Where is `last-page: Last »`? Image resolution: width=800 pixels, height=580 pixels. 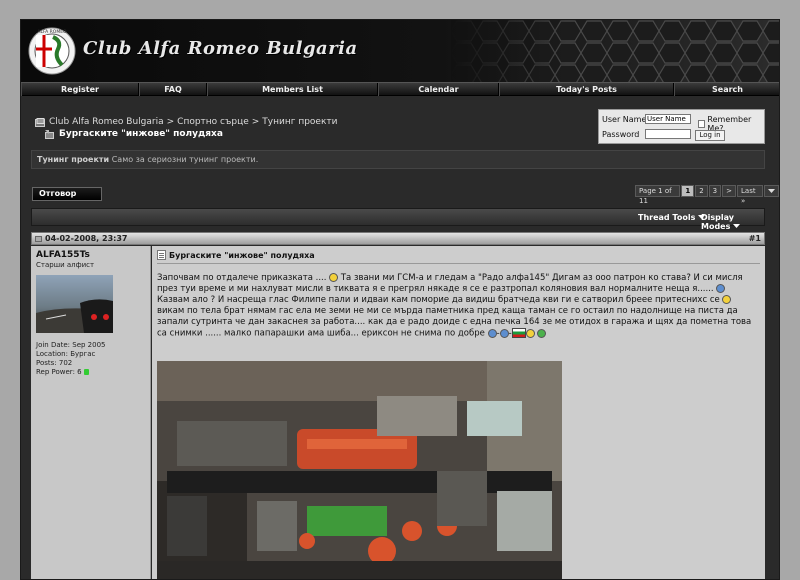
last-page: Last » is located at coordinates (750, 195).